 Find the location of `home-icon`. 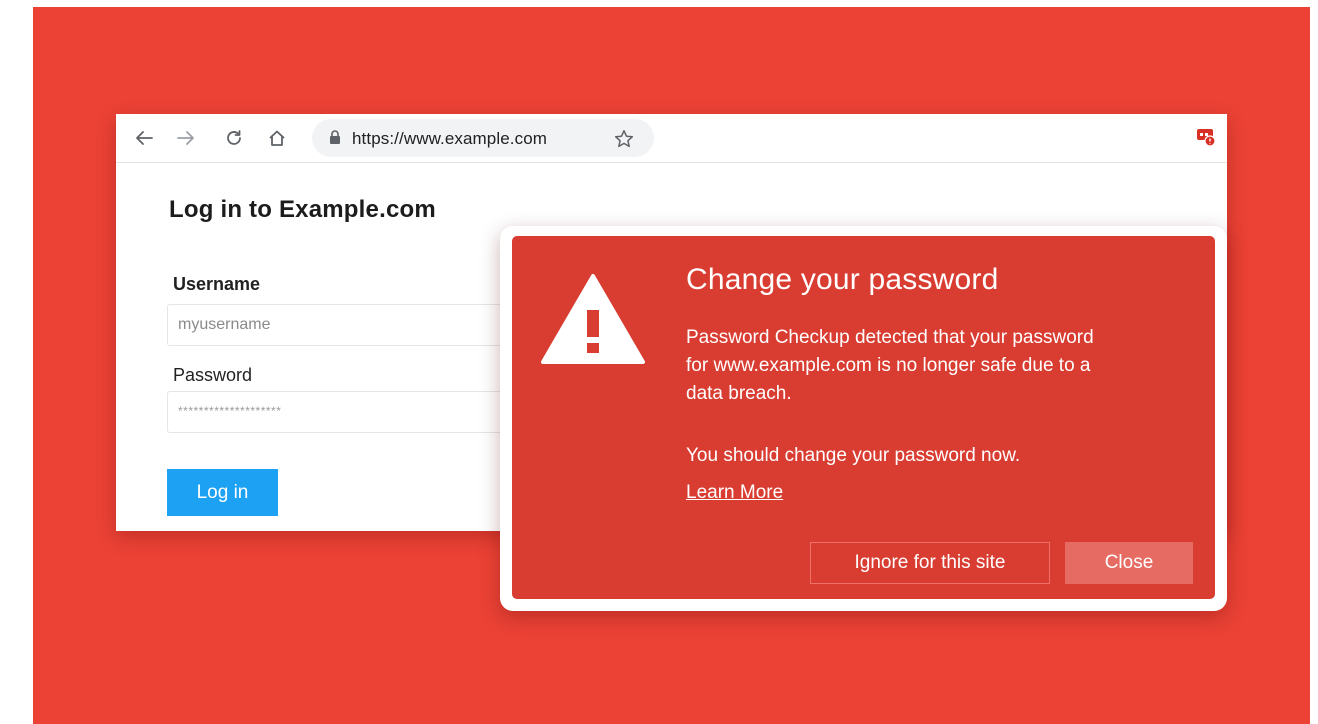

home-icon is located at coordinates (277, 138).